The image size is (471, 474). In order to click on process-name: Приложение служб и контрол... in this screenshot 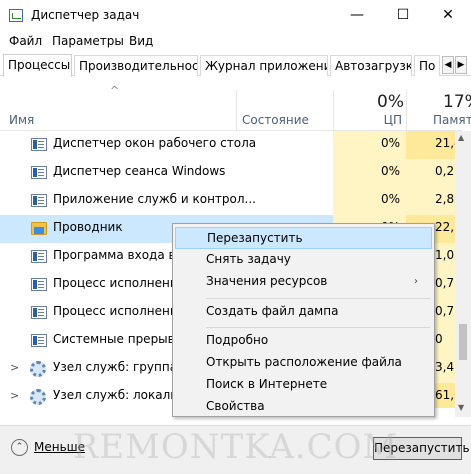, I will do `click(154, 199)`.